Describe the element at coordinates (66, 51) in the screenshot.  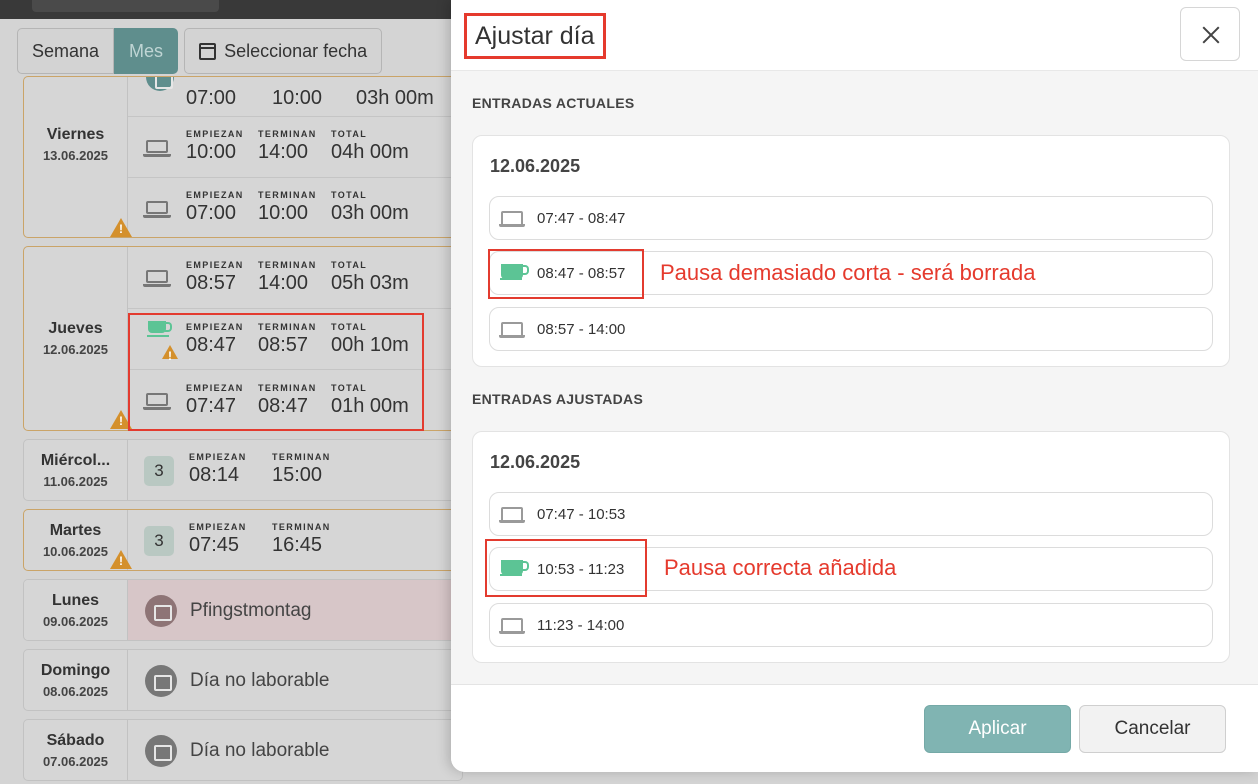
I see `week-view-button: Semana` at that location.